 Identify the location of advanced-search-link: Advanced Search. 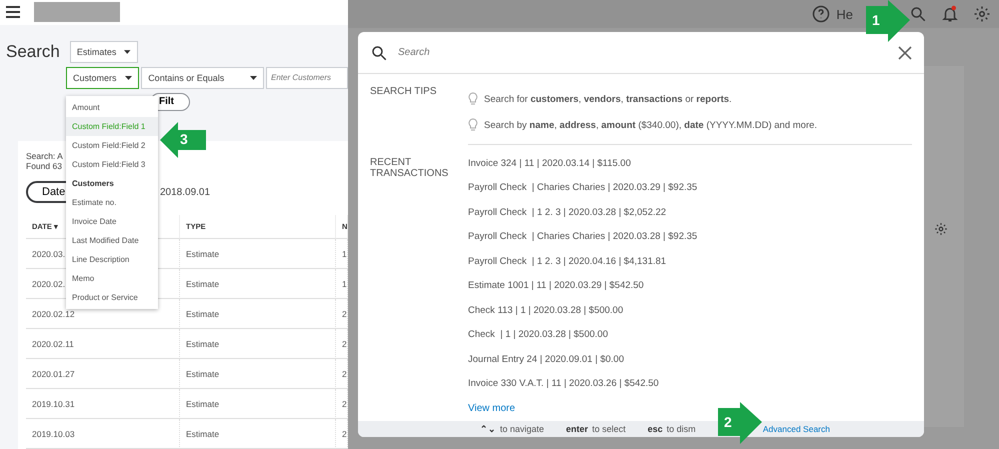
(796, 429).